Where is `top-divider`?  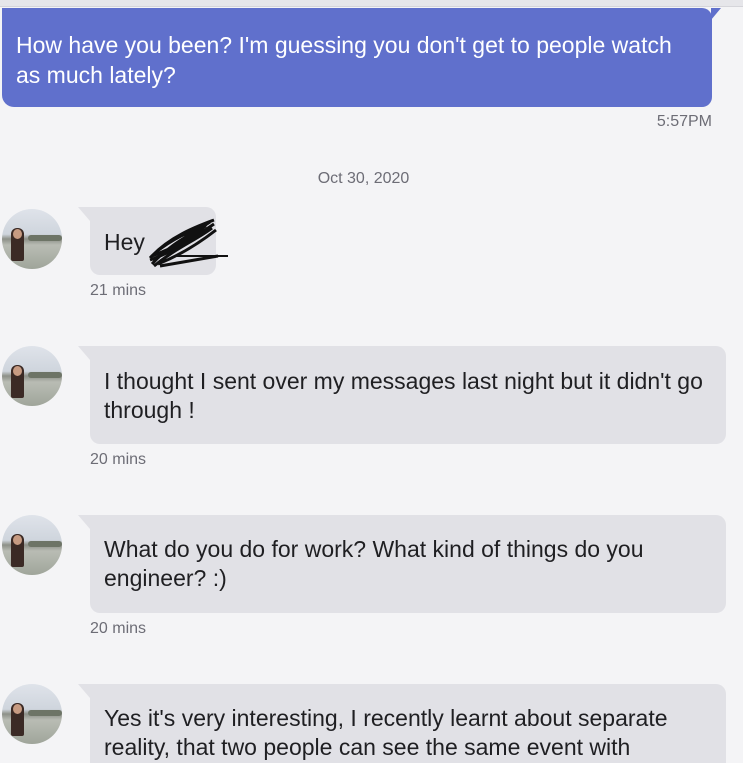
top-divider is located at coordinates (371, 3).